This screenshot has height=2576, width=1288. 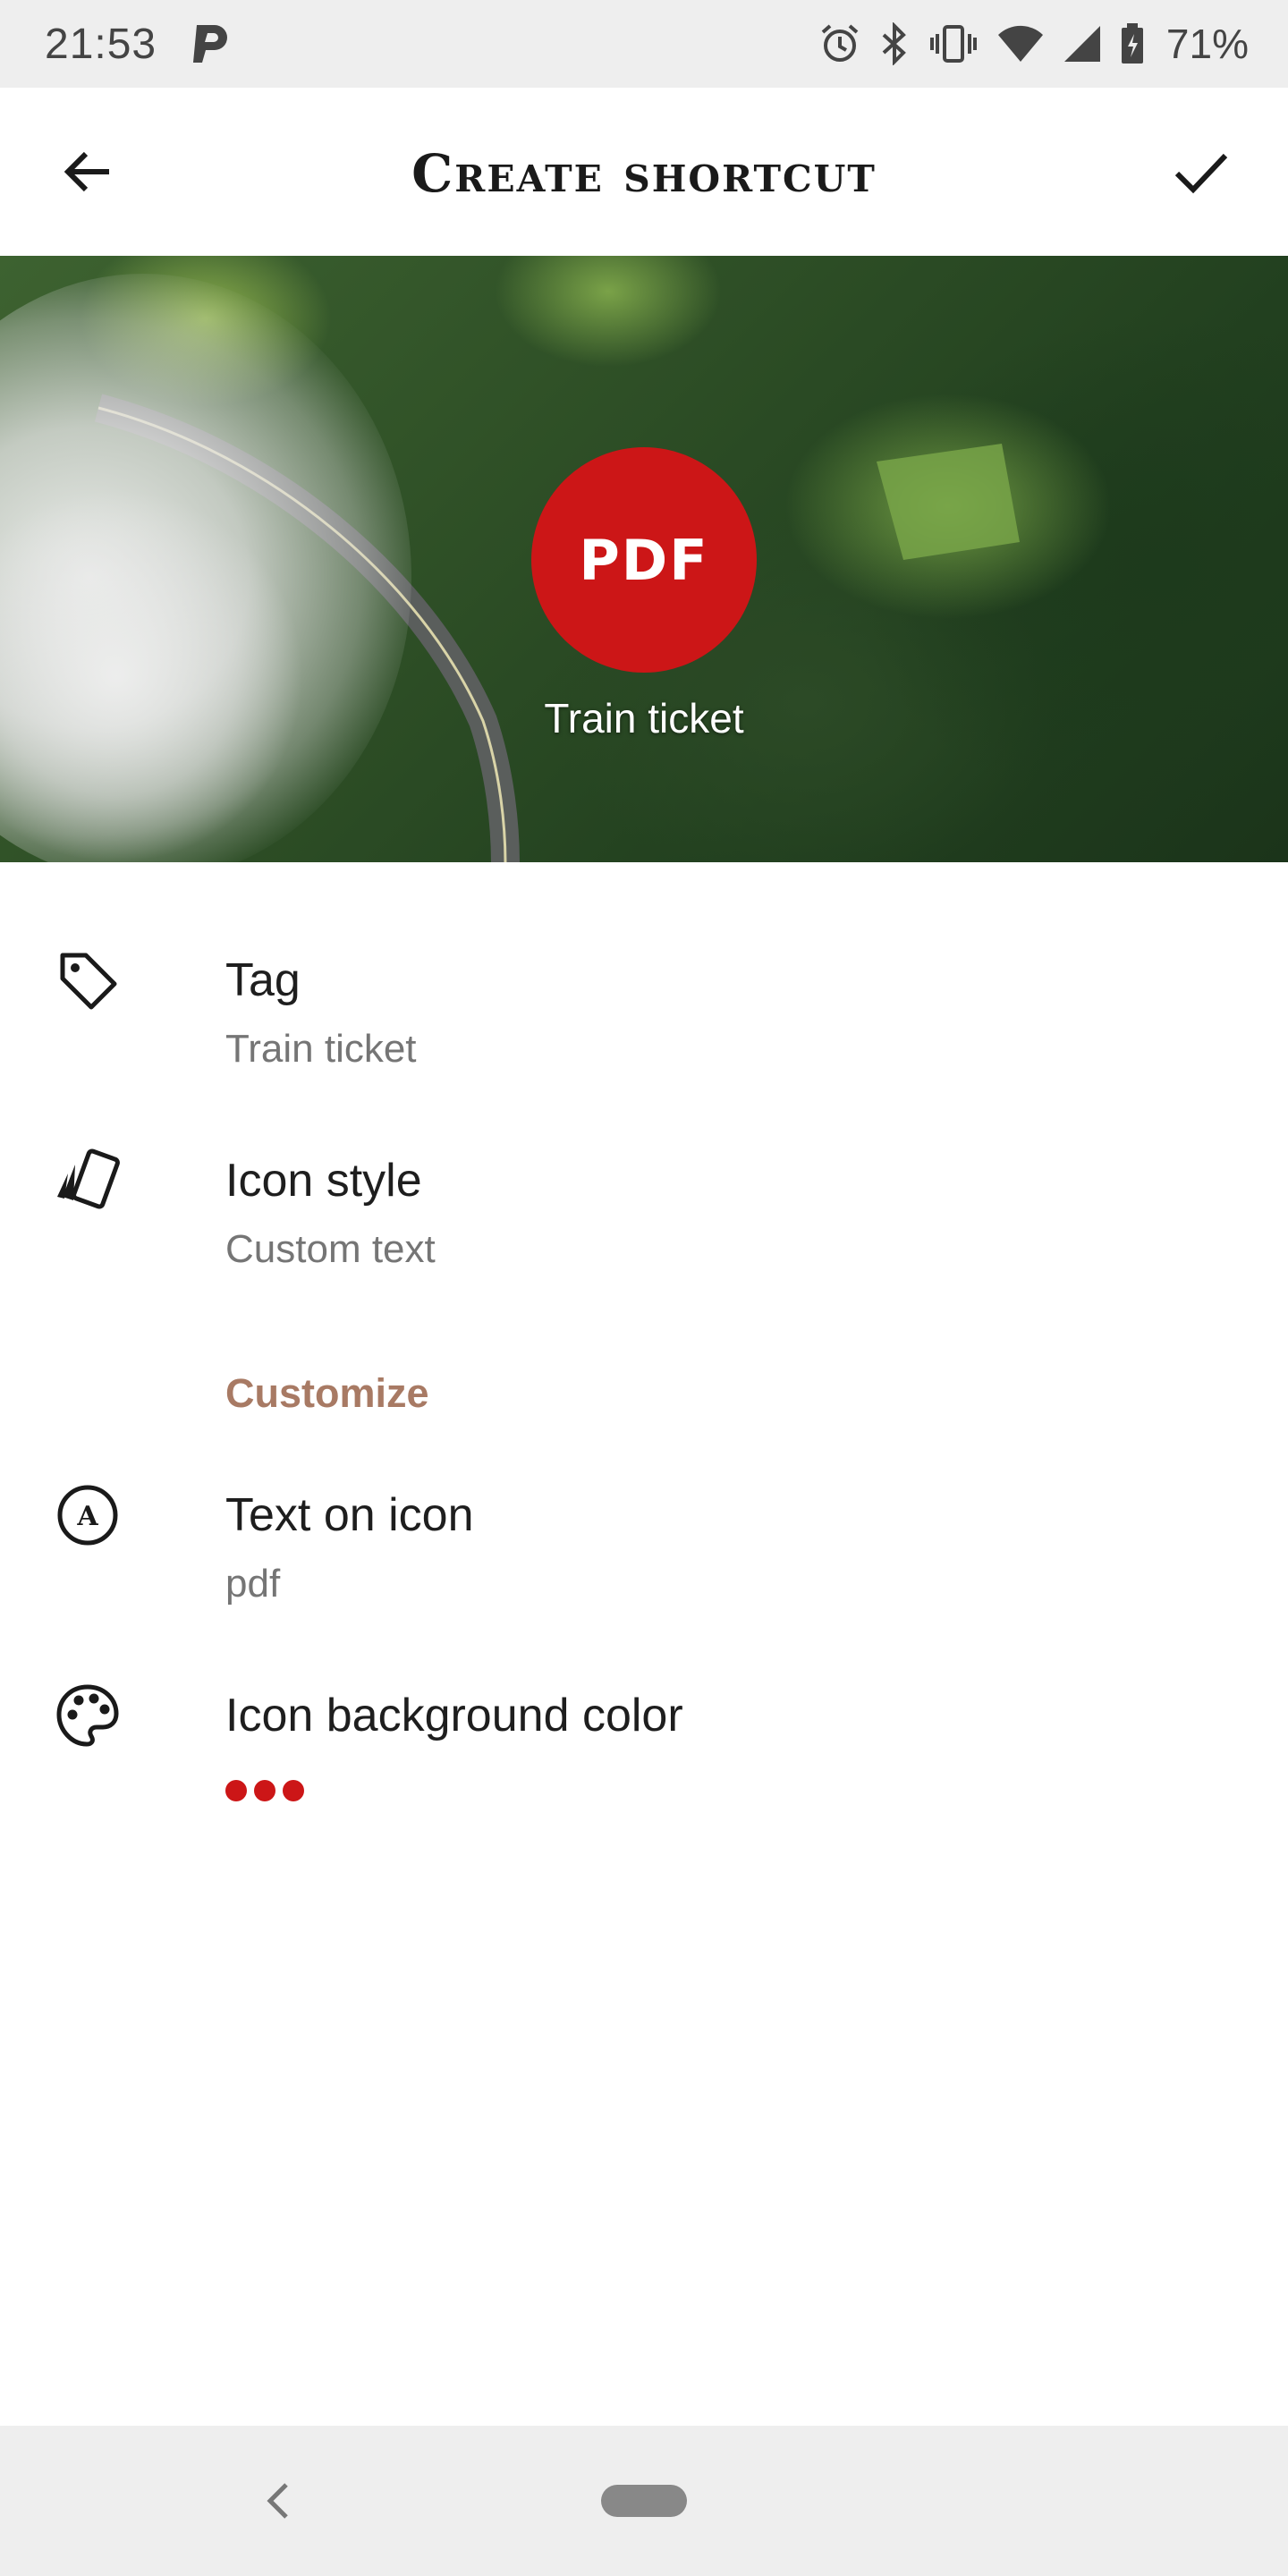 I want to click on text-on-icon-title: Text on icon, so click(x=349, y=1515).